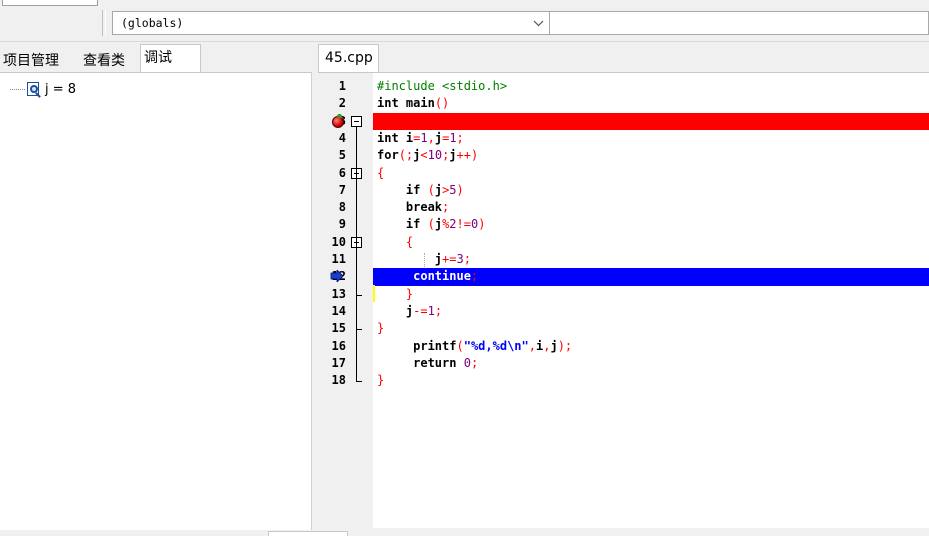 This screenshot has width=929, height=536. I want to click on tab-file: 45.cpp, so click(348, 58).